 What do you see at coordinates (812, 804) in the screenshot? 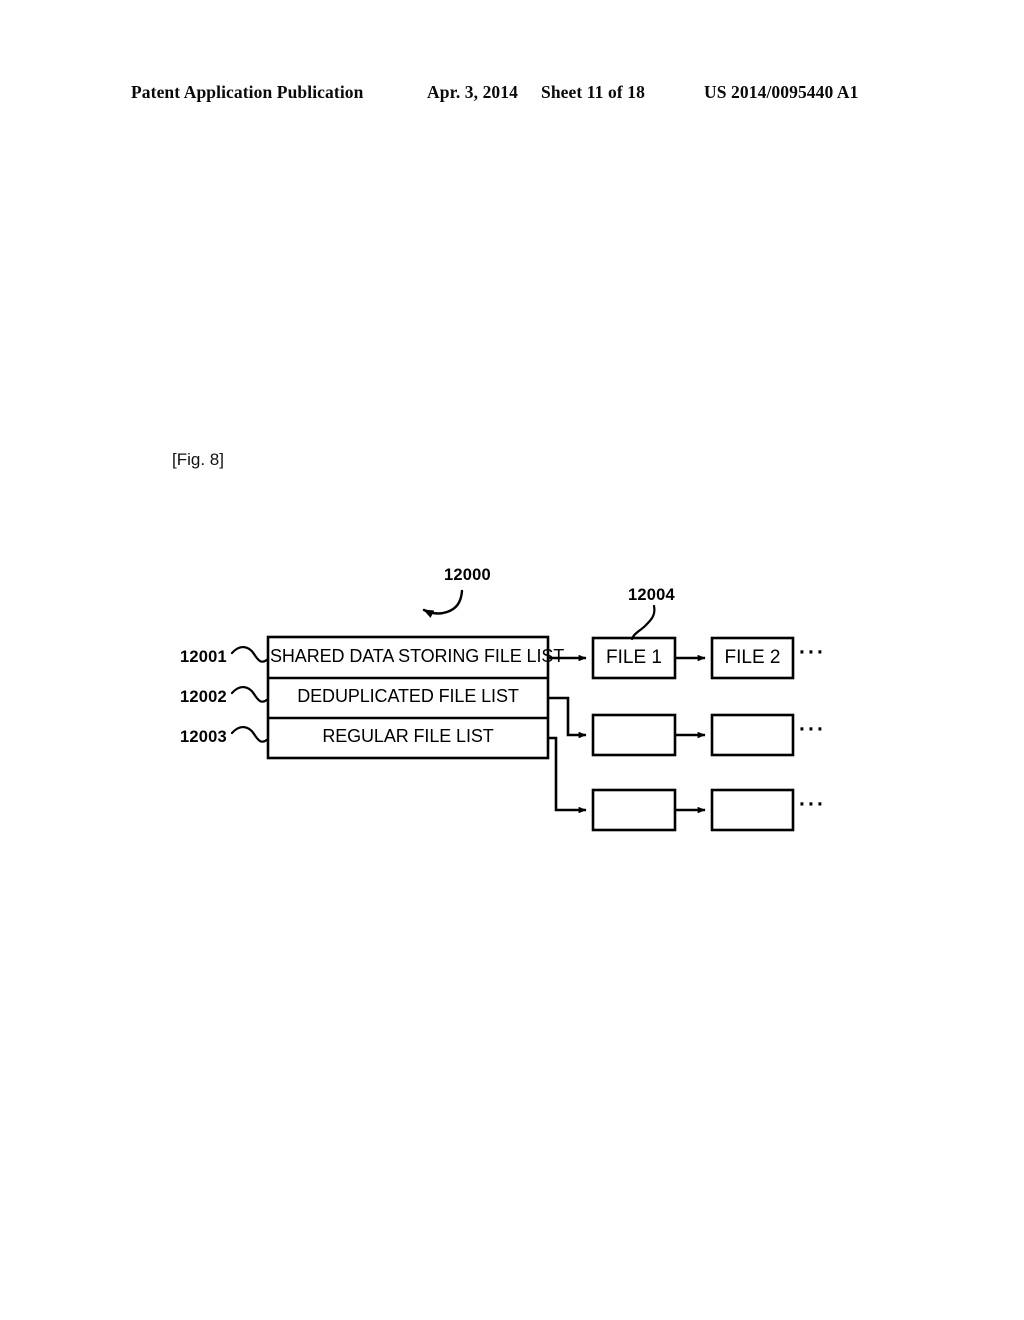
I see `chain-continuation-ellipsis-row-3: ···` at bounding box center [812, 804].